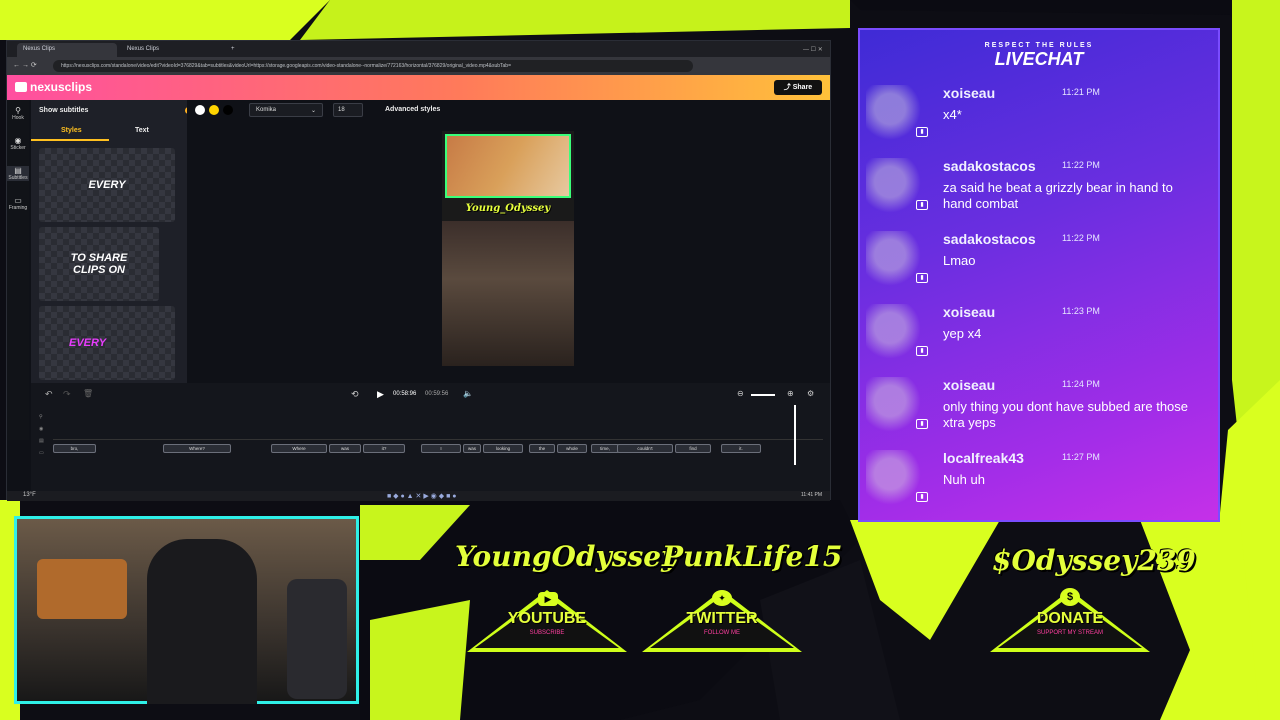 This screenshot has width=1280, height=720. What do you see at coordinates (21, 87) in the screenshot?
I see `logo-icon` at bounding box center [21, 87].